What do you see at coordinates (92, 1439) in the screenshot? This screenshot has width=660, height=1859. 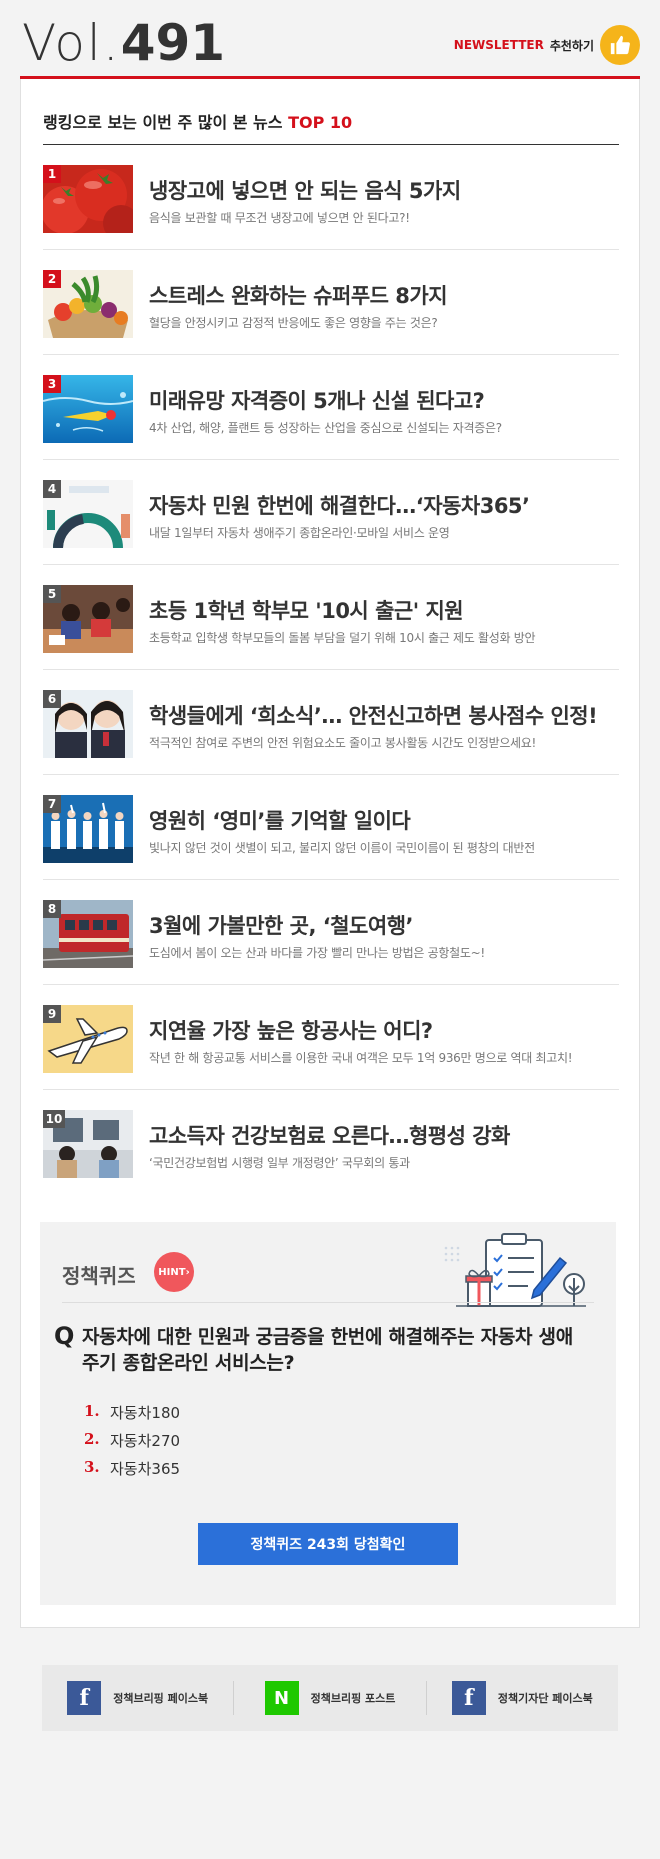 I see `option-number: 2.` at bounding box center [92, 1439].